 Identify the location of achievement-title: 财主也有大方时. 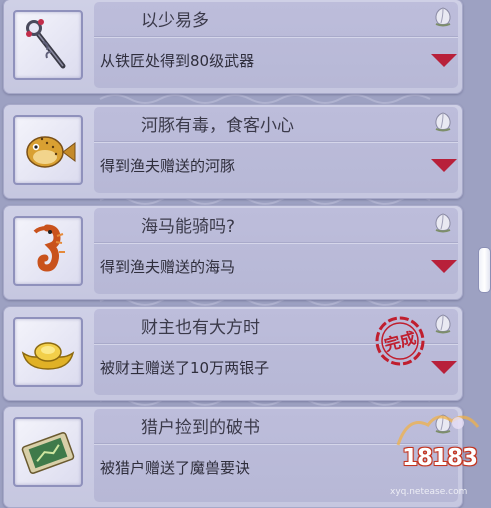
(200, 328).